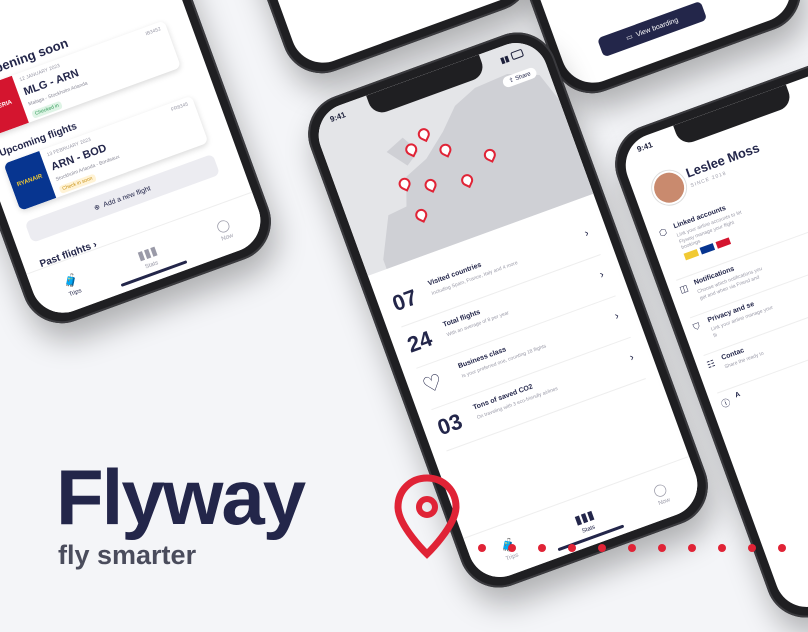  Describe the element at coordinates (517, 54) in the screenshot. I see `battery-icon` at that location.